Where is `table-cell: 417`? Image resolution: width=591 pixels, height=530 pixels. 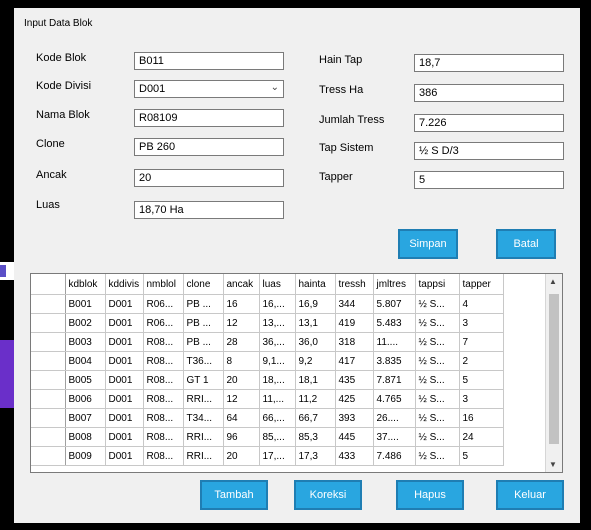 table-cell: 417 is located at coordinates (354, 361).